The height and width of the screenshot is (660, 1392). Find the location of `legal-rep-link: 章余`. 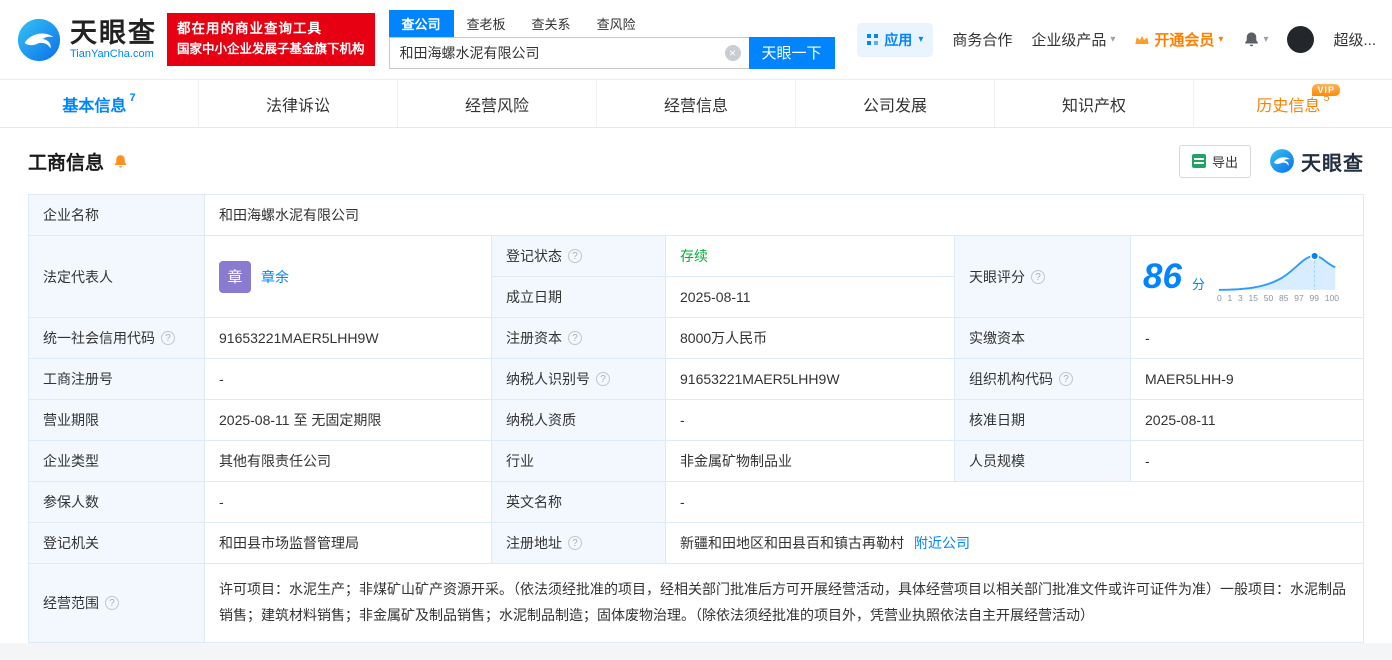

legal-rep-link: 章余 is located at coordinates (275, 277).